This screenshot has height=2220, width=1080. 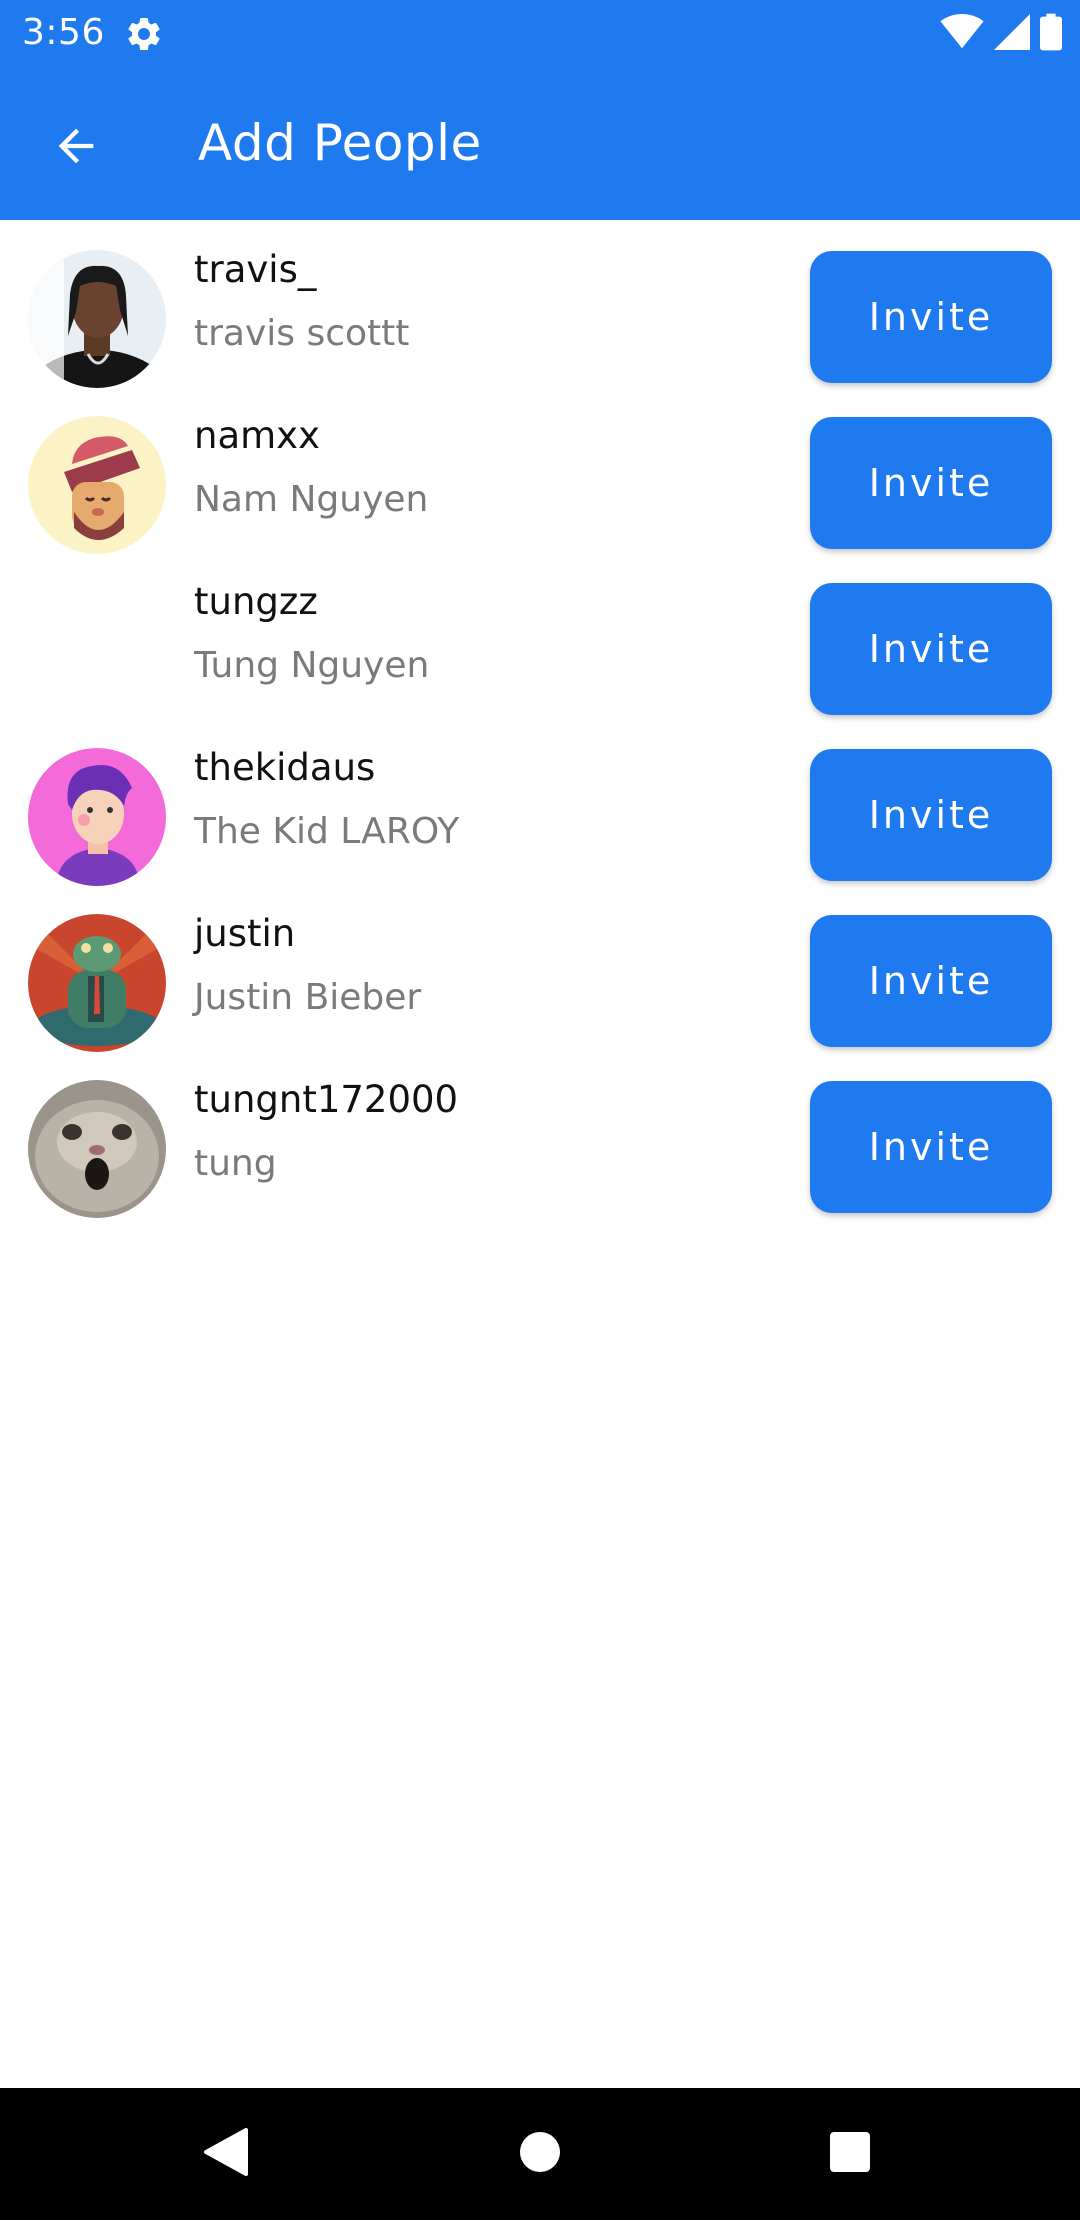 I want to click on recents-square-icon, so click(x=850, y=2154).